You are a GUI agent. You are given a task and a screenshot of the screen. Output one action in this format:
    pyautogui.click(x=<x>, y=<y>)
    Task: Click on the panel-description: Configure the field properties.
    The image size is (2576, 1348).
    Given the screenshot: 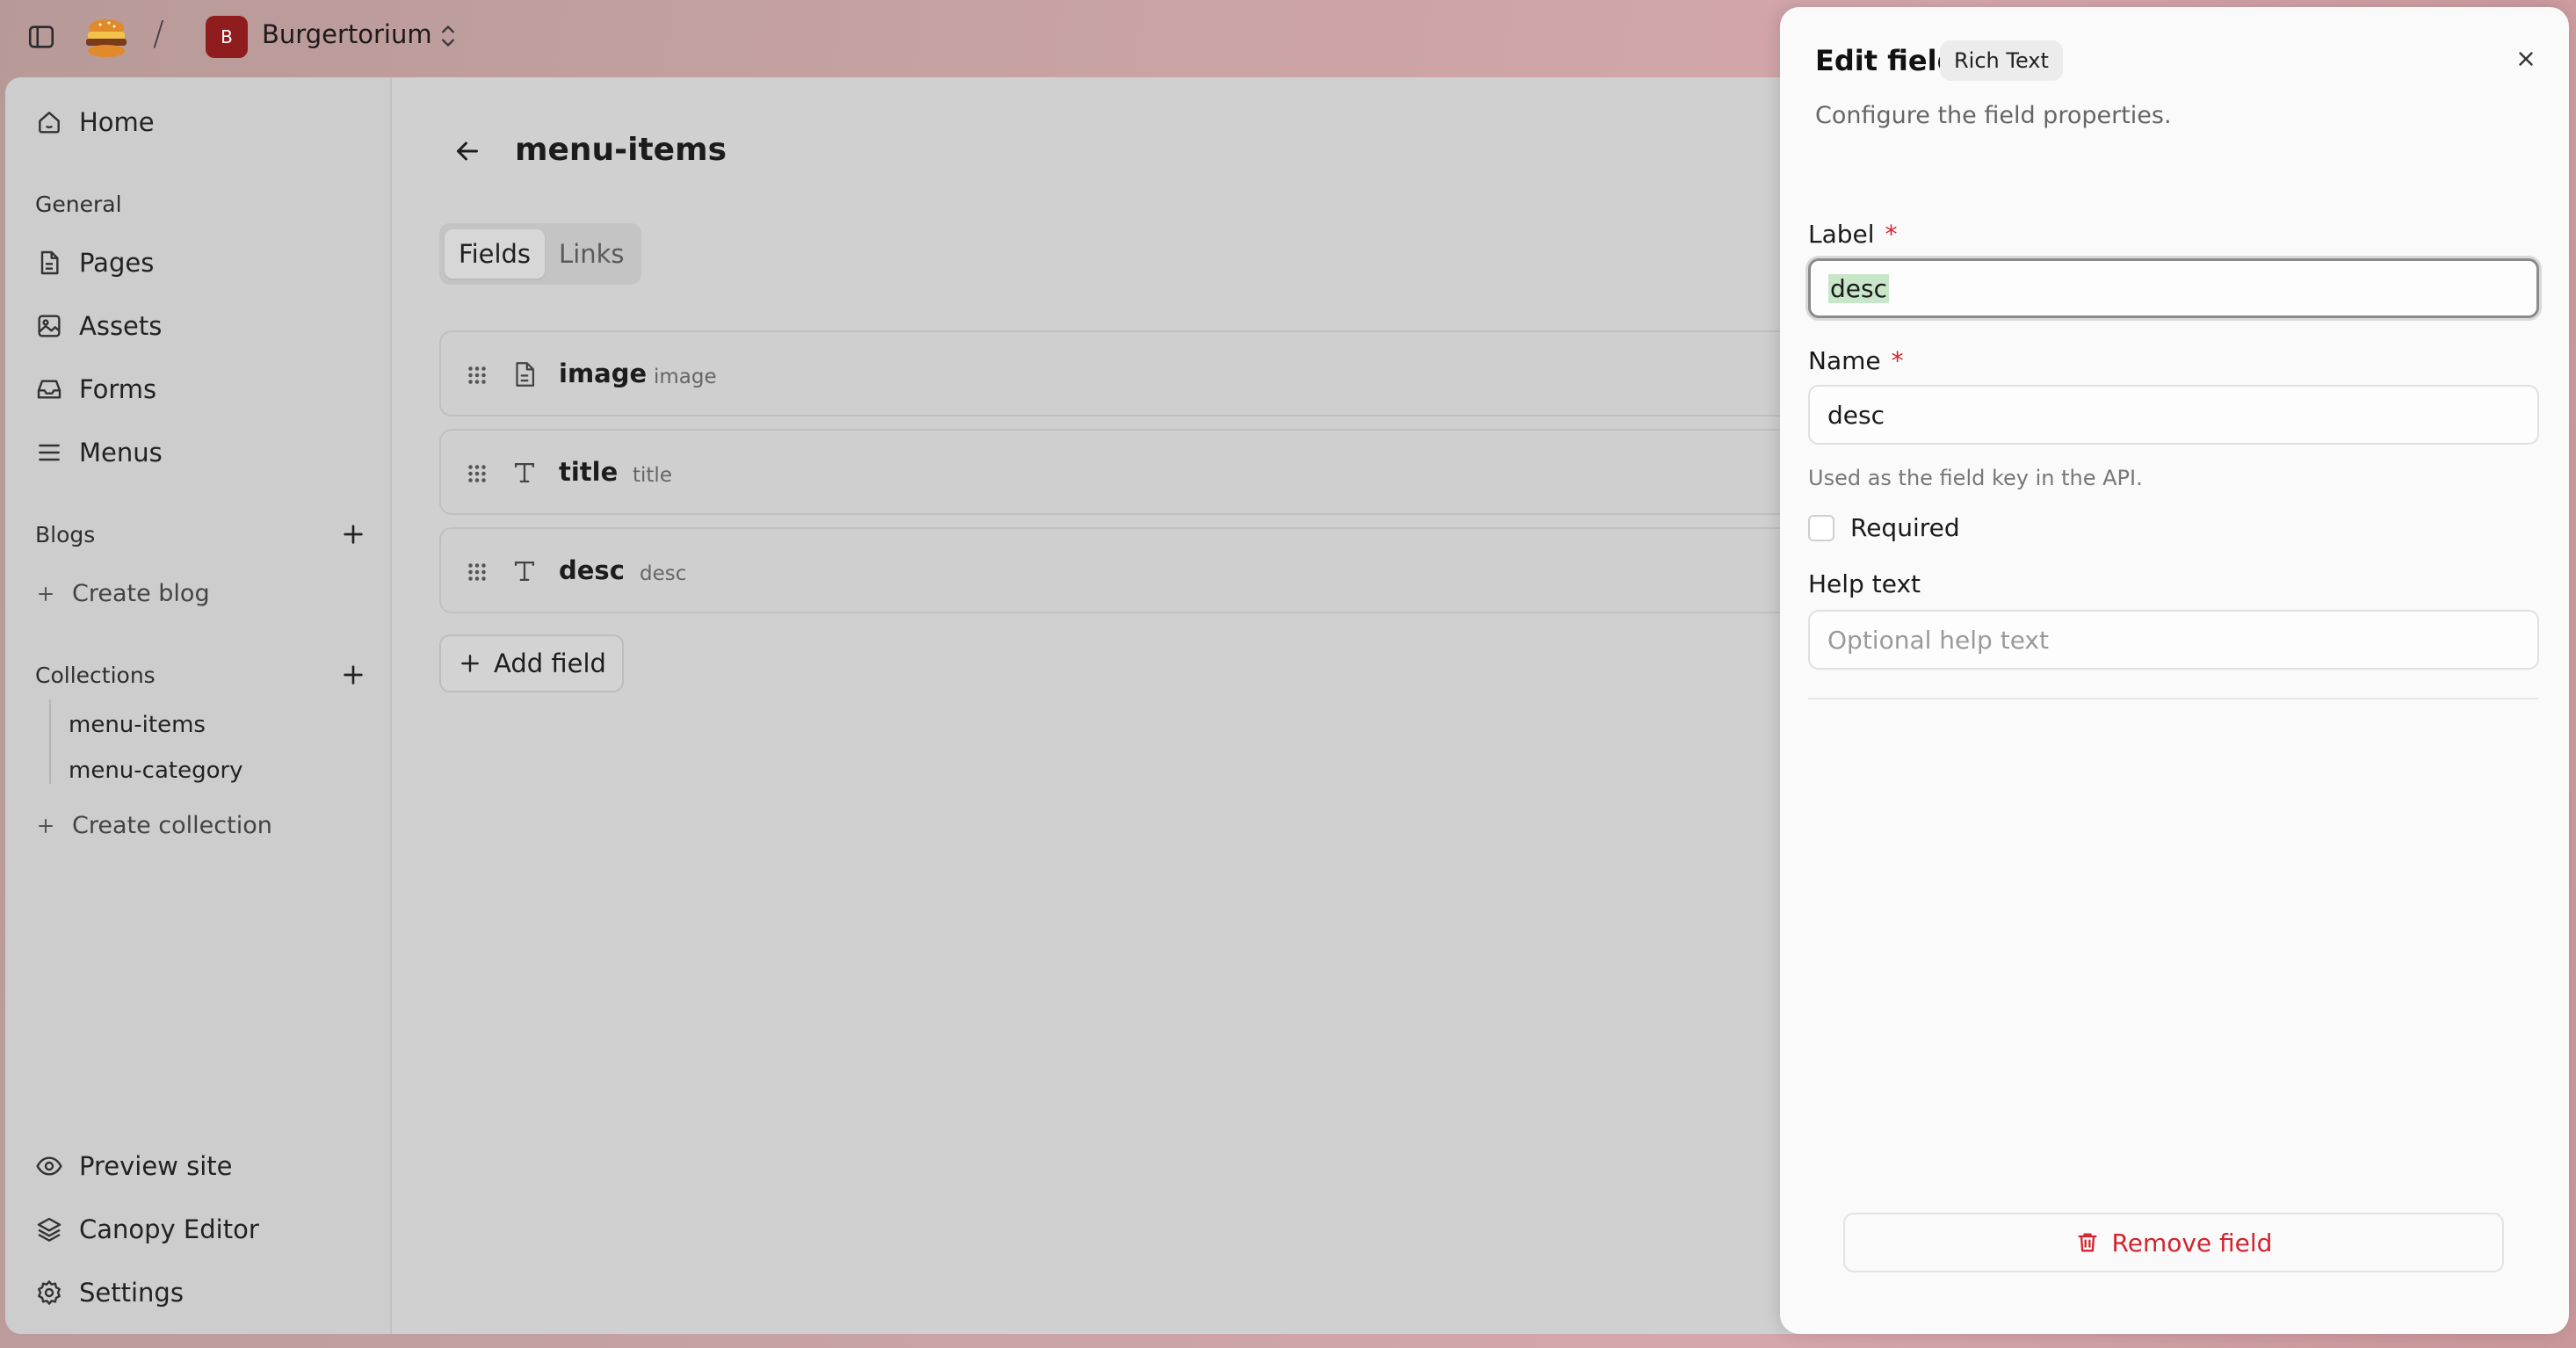 What is the action you would take?
    pyautogui.click(x=1993, y=115)
    